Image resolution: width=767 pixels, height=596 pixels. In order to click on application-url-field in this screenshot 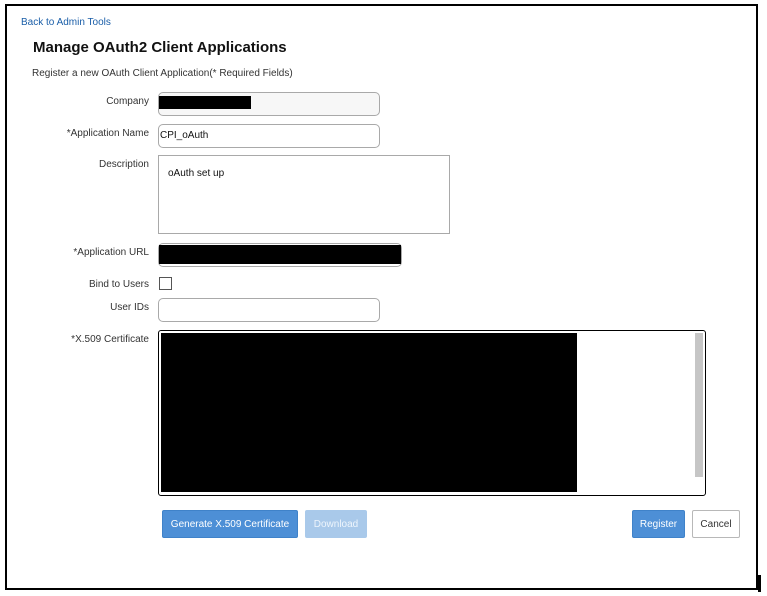, I will do `click(280, 255)`.